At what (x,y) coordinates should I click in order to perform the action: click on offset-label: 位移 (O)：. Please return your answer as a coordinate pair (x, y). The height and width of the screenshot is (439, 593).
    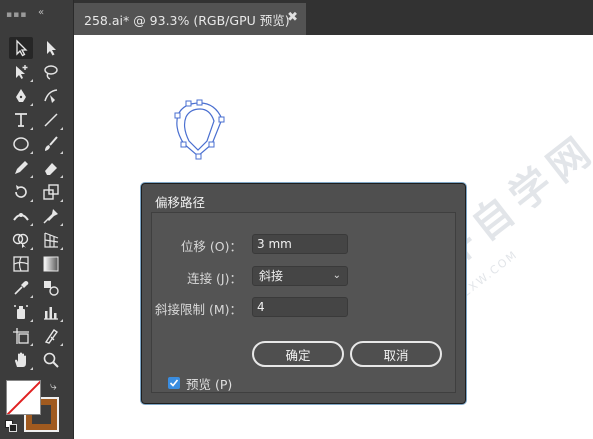
    Looking at the image, I should click on (211, 246).